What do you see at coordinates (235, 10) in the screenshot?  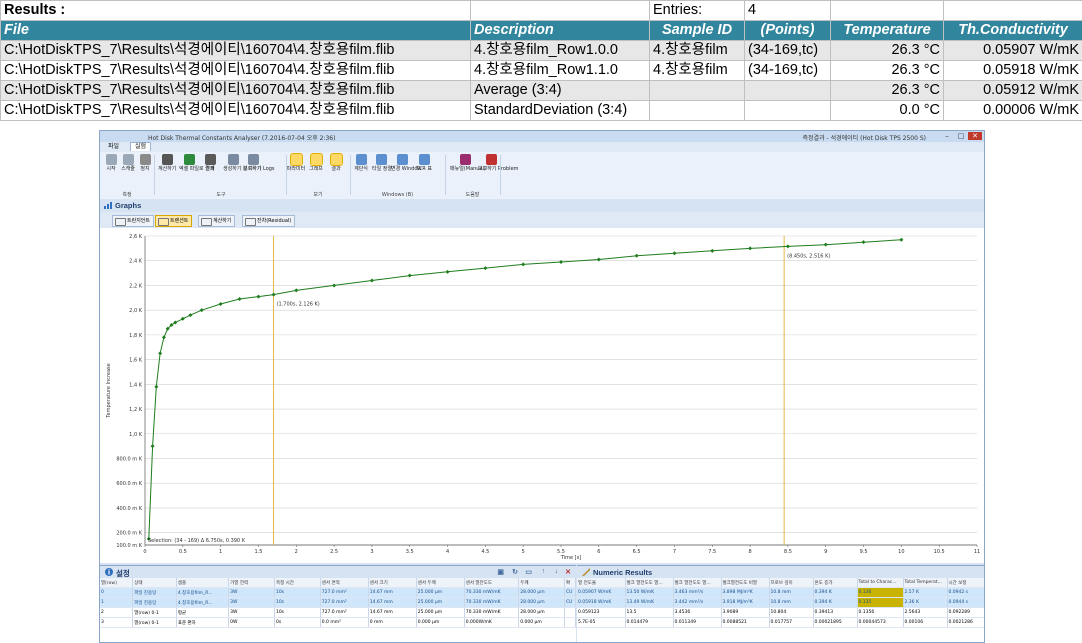 I see `results-title: Results :` at bounding box center [235, 10].